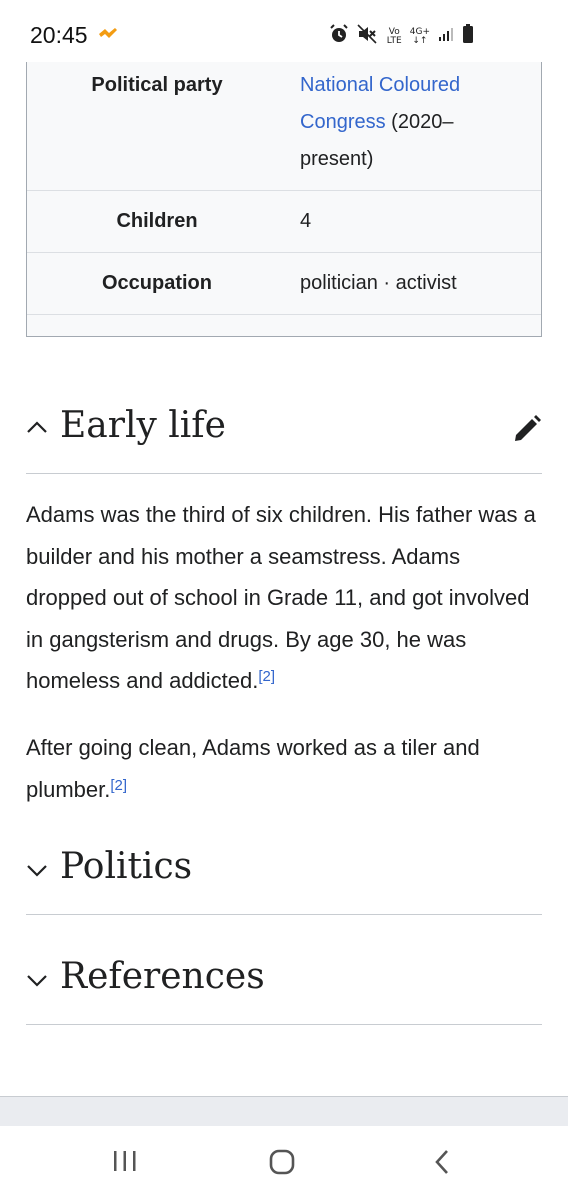 The width and height of the screenshot is (568, 1200). Describe the element at coordinates (446, 36) in the screenshot. I see `signal-icon` at that location.